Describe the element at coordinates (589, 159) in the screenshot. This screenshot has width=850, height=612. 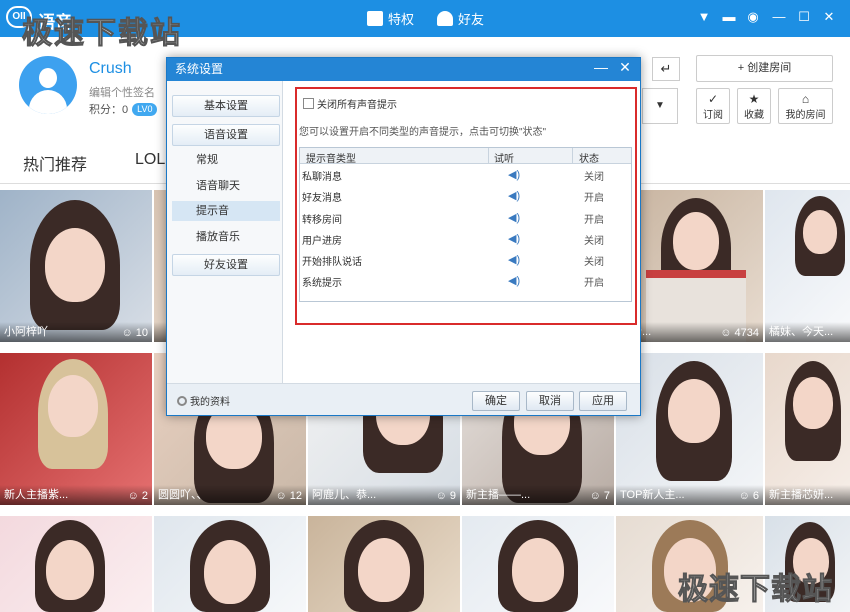
I see `col-state: 状态` at that location.